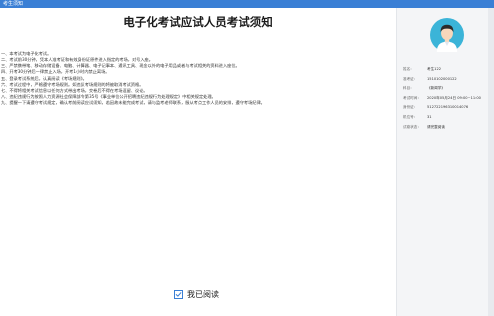 The image size is (494, 316). What do you see at coordinates (454, 97) in the screenshot?
I see `info-value: 2020年05月24日 09:00~11:00` at bounding box center [454, 97].